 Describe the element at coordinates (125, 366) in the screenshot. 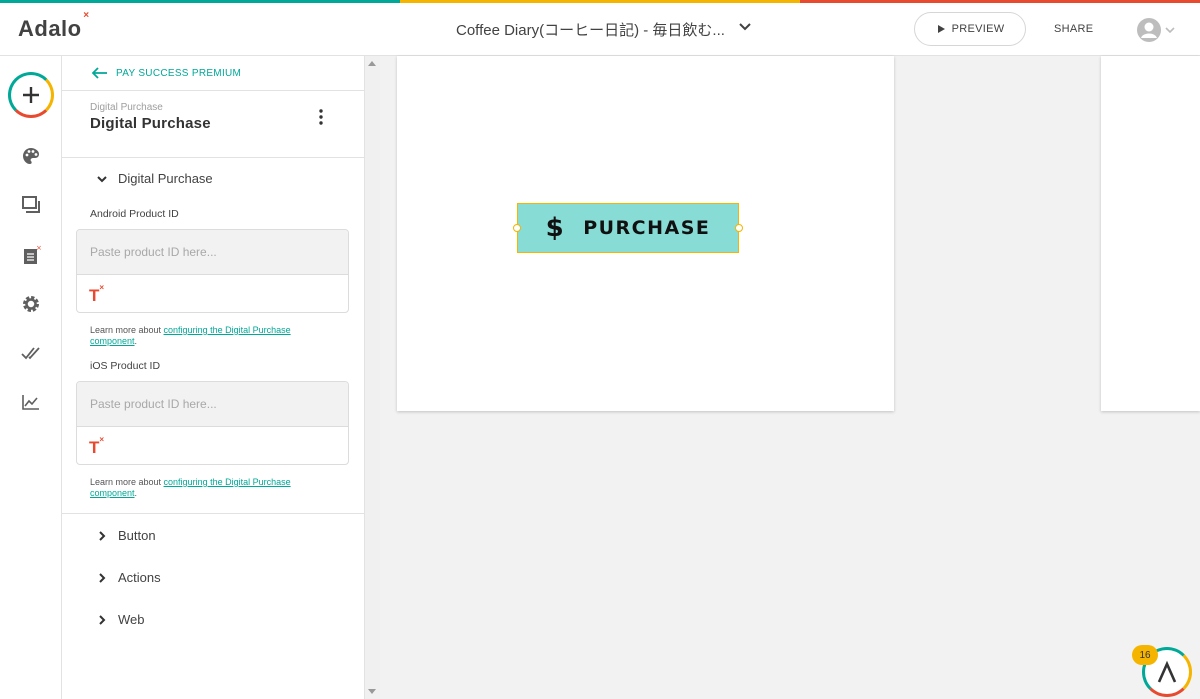

I see `ios-product-id-label: iOS Product ID` at that location.